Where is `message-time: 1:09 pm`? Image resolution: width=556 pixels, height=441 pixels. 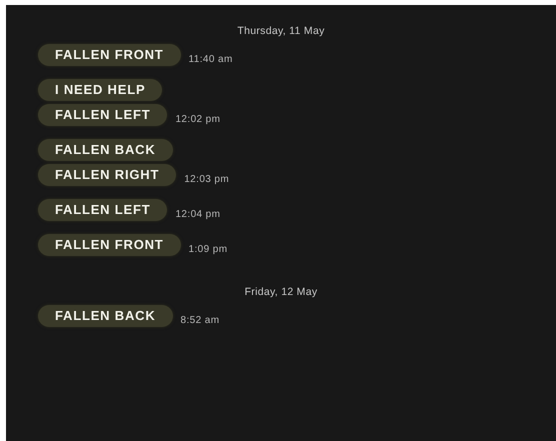
message-time: 1:09 pm is located at coordinates (208, 249).